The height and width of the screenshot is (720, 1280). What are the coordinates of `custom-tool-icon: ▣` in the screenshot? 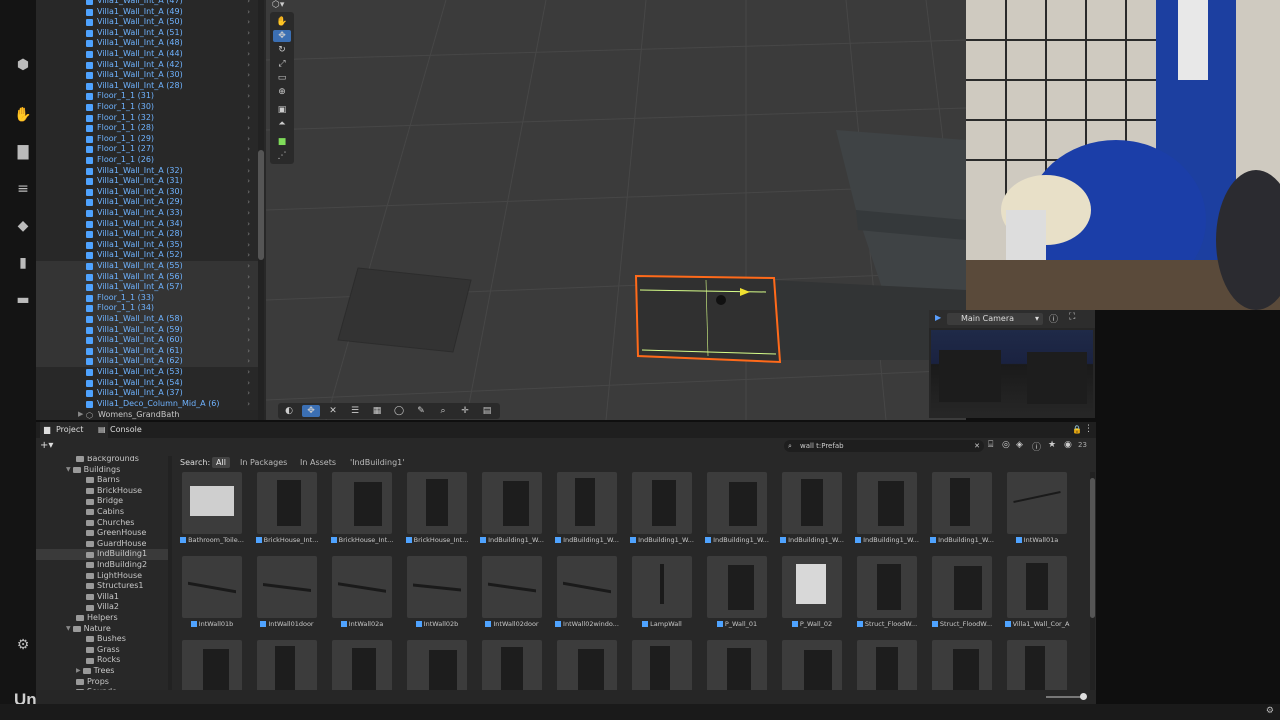 It's located at (282, 110).